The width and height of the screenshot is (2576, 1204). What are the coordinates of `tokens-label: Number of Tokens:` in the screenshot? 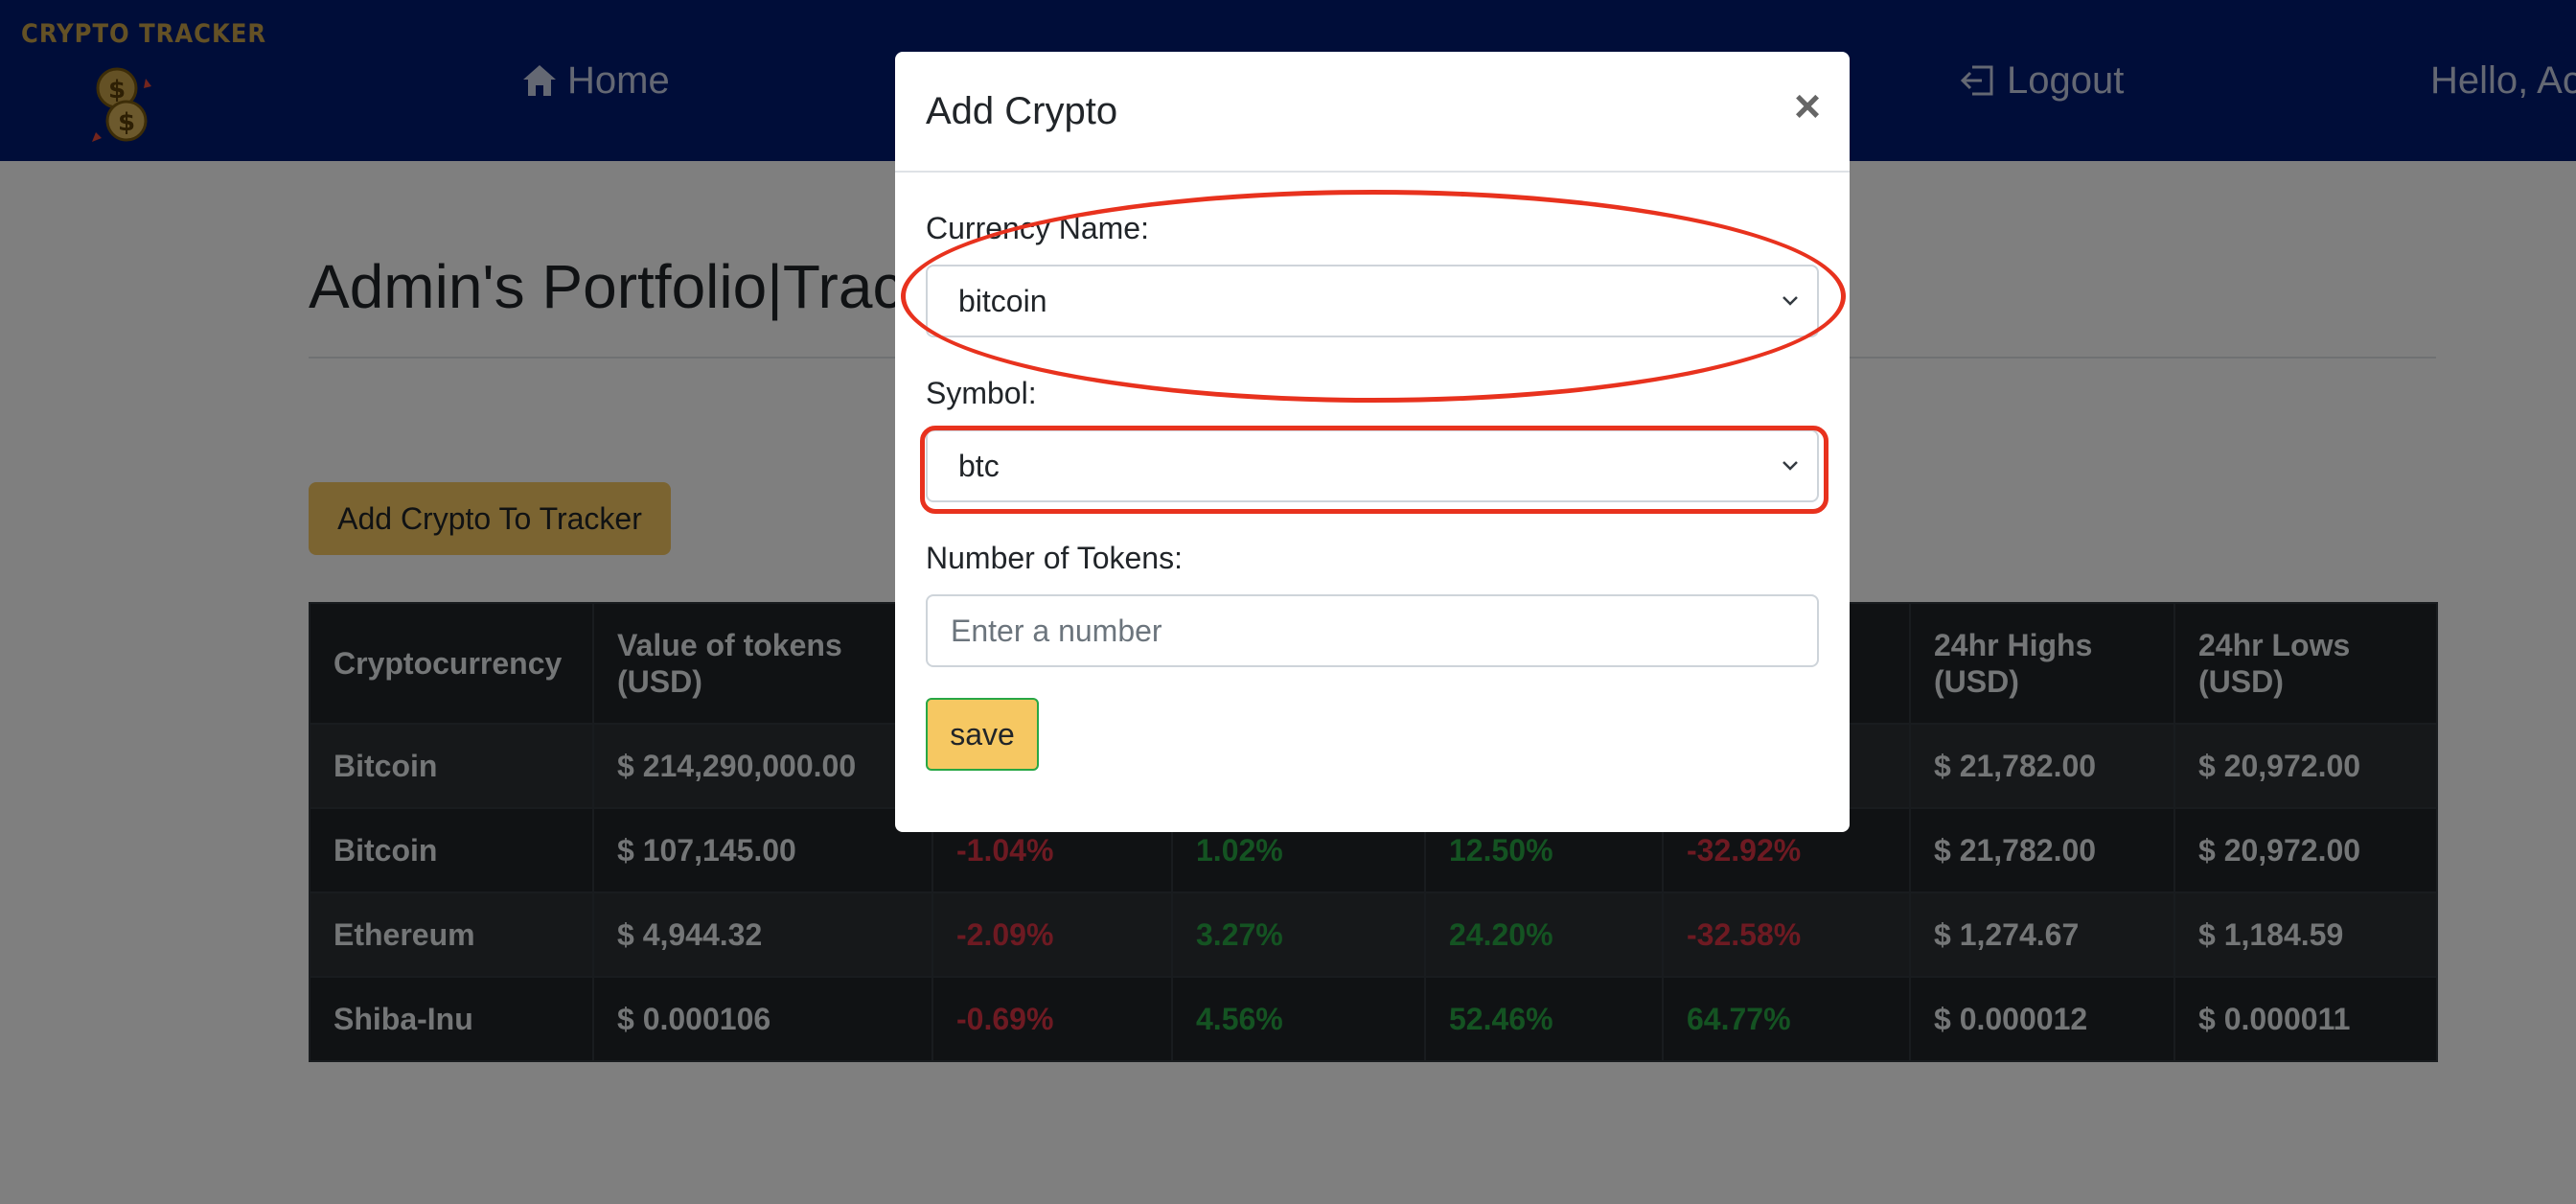 It's located at (1054, 558).